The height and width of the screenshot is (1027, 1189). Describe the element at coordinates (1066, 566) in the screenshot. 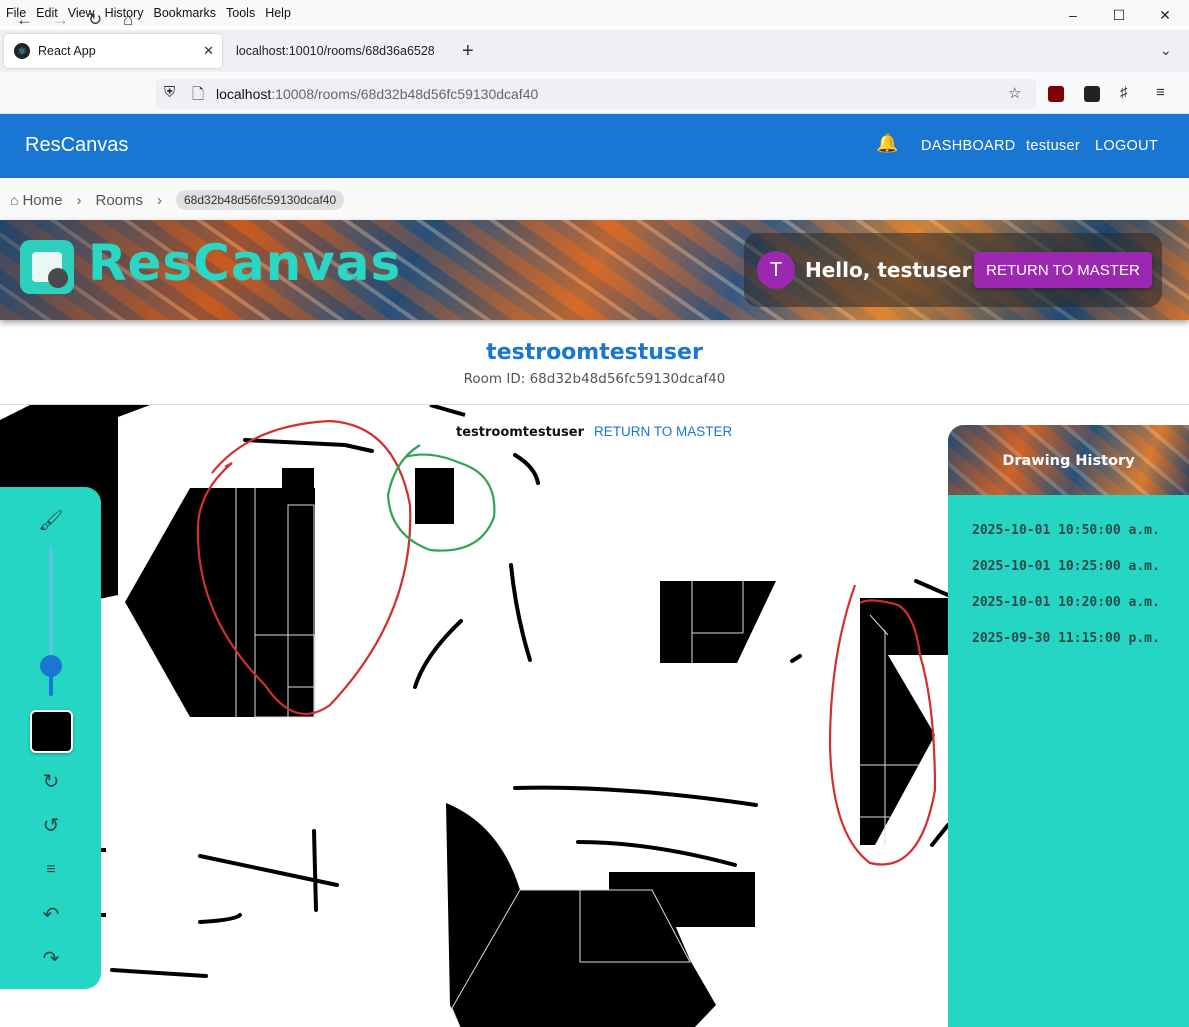

I see `history-item: 2025-10-01 10:25:00 a.m.` at that location.